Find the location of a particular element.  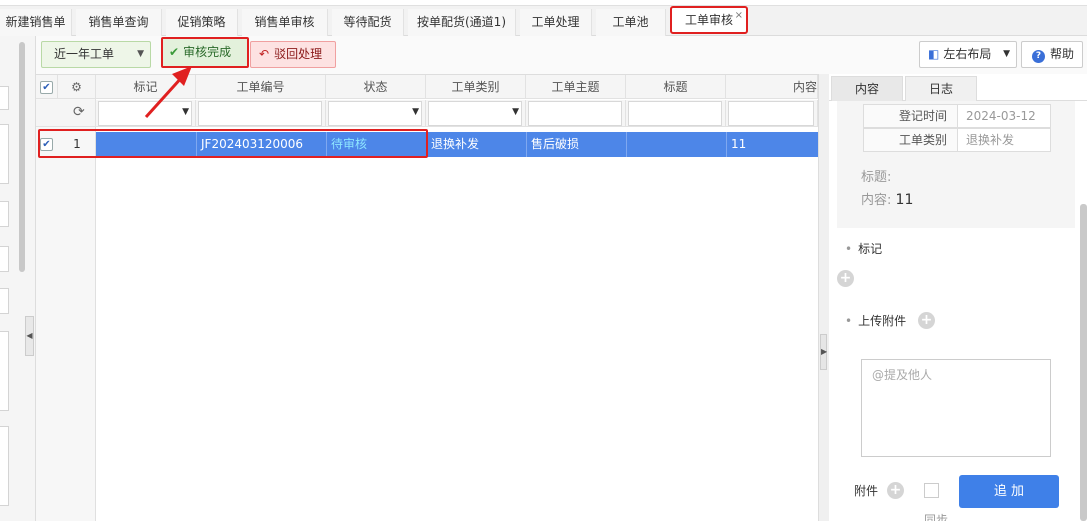

help-button: ? 帮助 is located at coordinates (1052, 54).